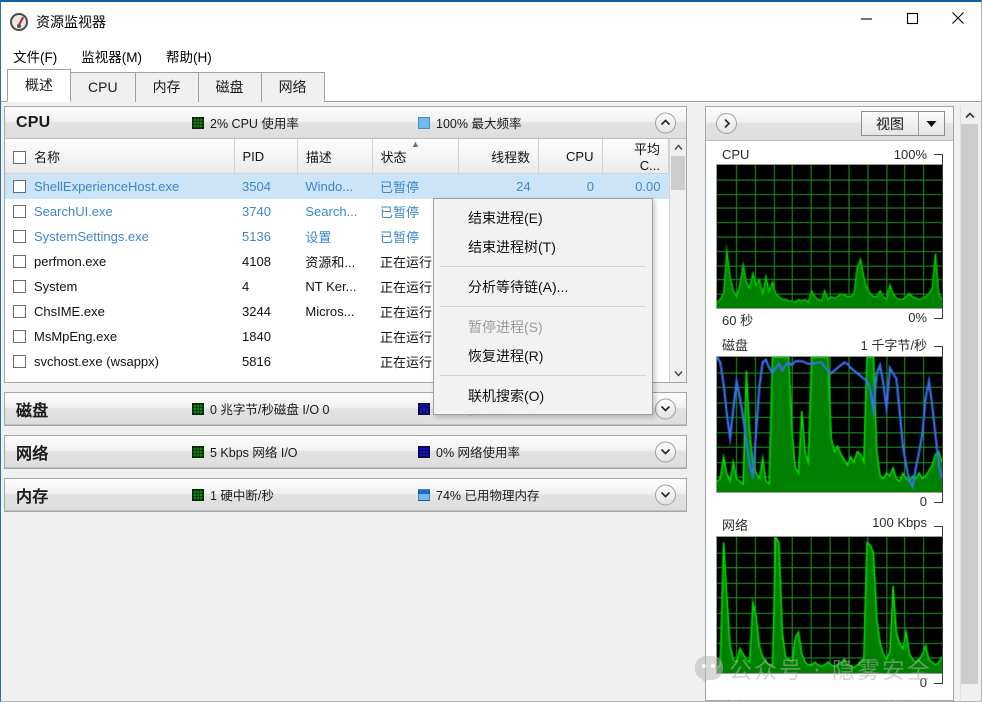 The width and height of the screenshot is (982, 702). What do you see at coordinates (931, 123) in the screenshot?
I see `triangle-down-icon` at bounding box center [931, 123].